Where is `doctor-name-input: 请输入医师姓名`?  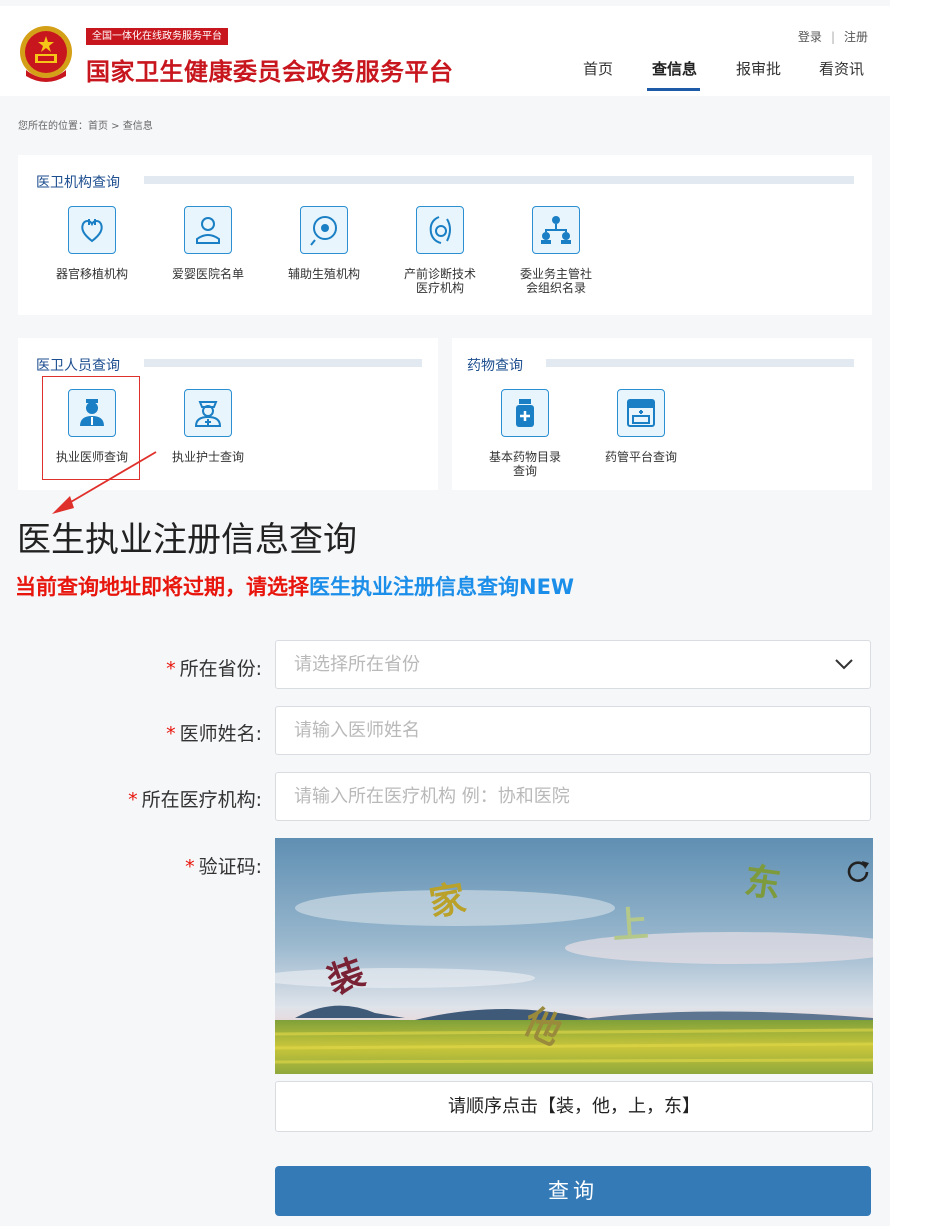
doctor-name-input: 请输入医师姓名 is located at coordinates (573, 730).